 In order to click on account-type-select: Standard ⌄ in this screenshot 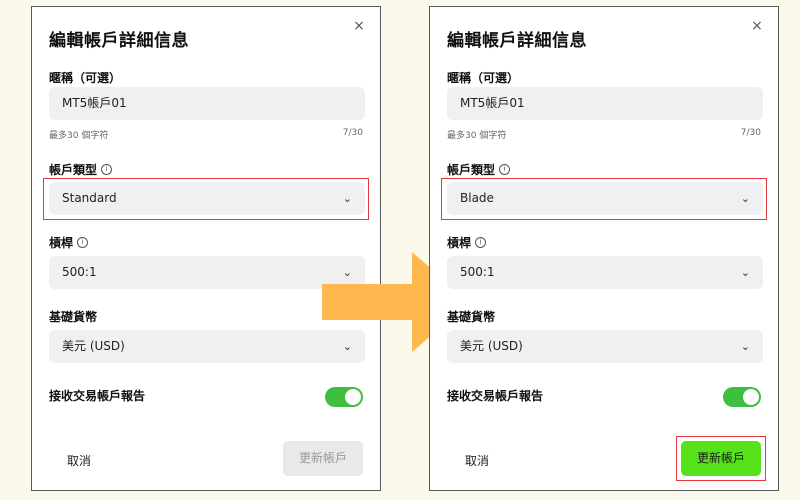, I will do `click(207, 198)`.